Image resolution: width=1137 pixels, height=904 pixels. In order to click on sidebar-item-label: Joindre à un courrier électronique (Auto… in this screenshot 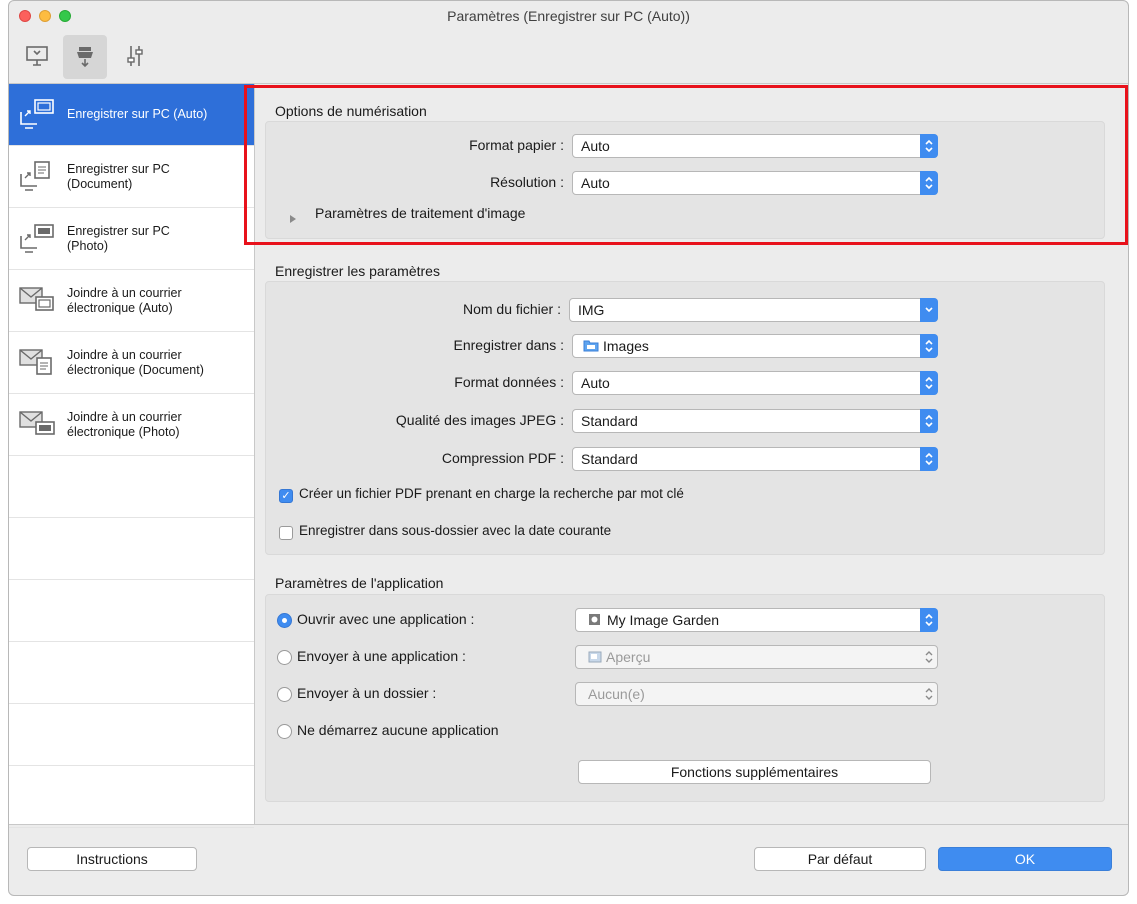, I will do `click(124, 300)`.